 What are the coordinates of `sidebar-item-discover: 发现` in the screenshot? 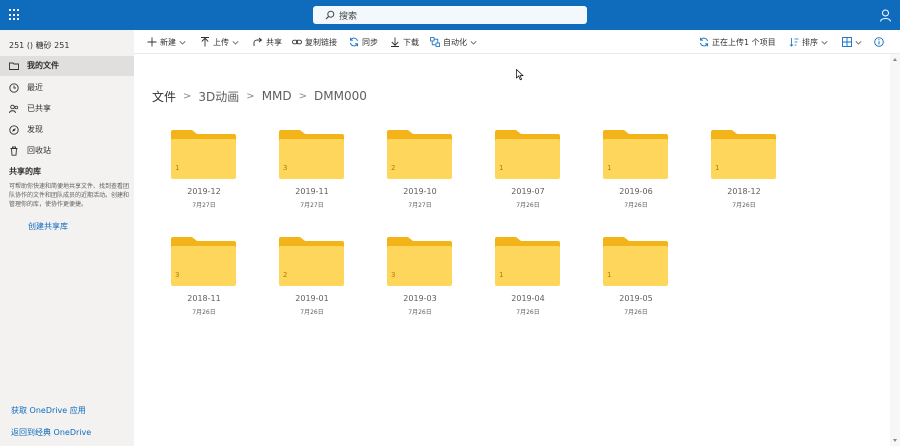 It's located at (67, 130).